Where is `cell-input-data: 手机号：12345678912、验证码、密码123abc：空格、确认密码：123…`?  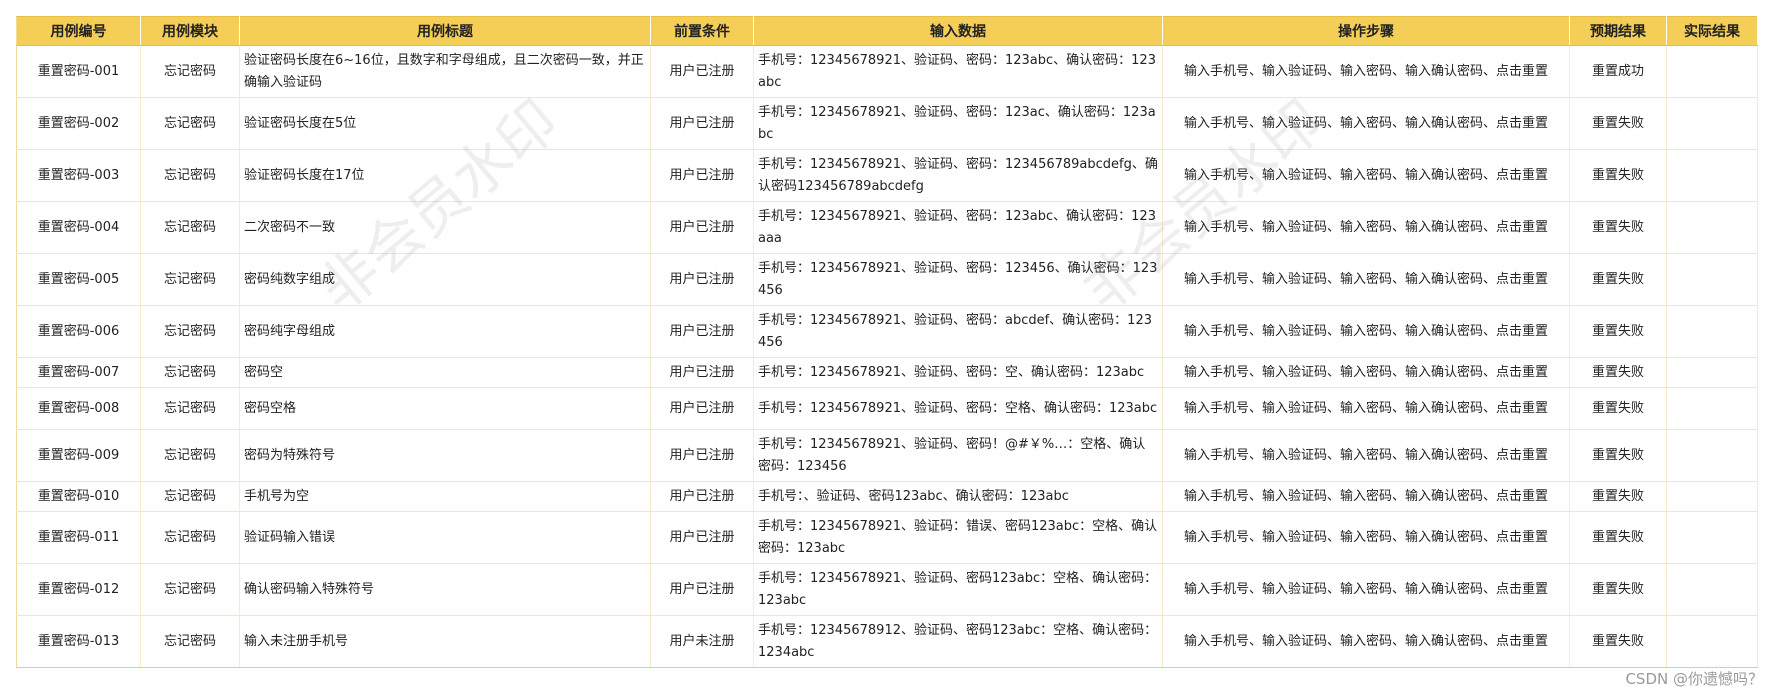 cell-input-data: 手机号：12345678912、验证码、密码123abc：空格、确认密码：123… is located at coordinates (958, 641).